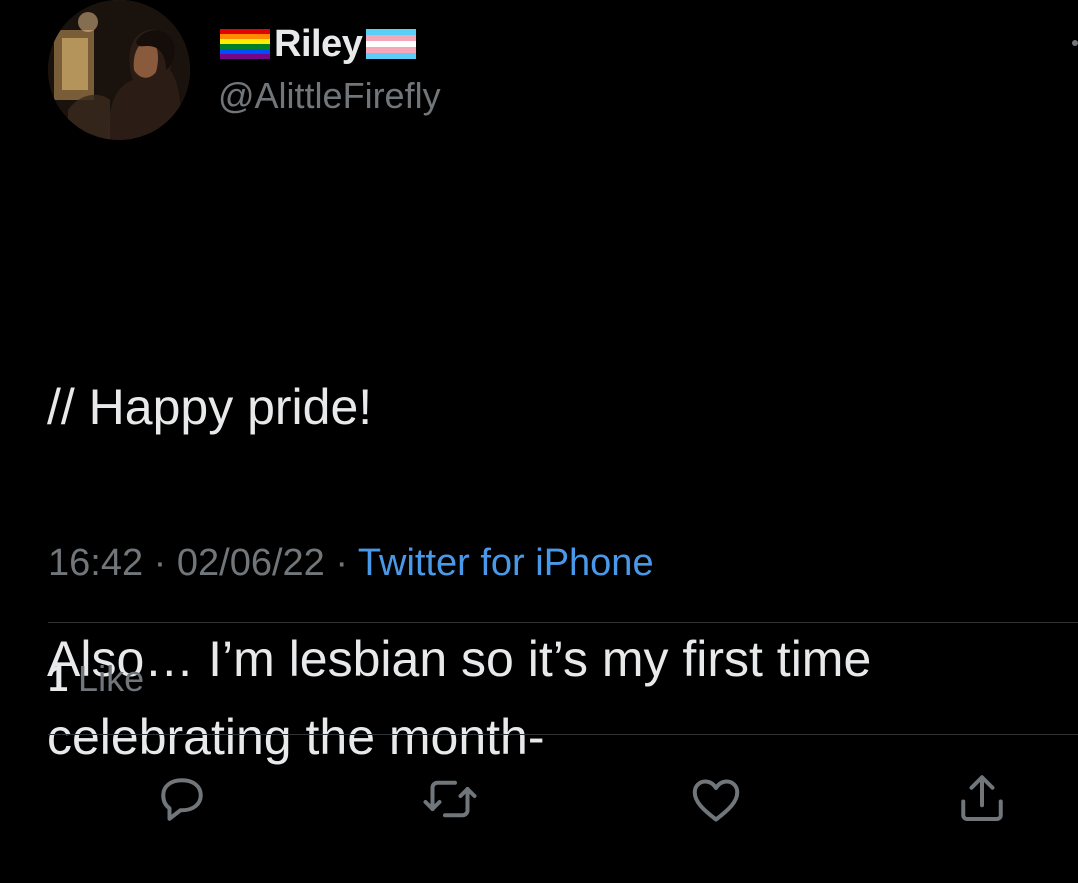  I want to click on tweet-meta: 16:42 · 02/06/22 · Twitter for iPhone, so click(351, 563).